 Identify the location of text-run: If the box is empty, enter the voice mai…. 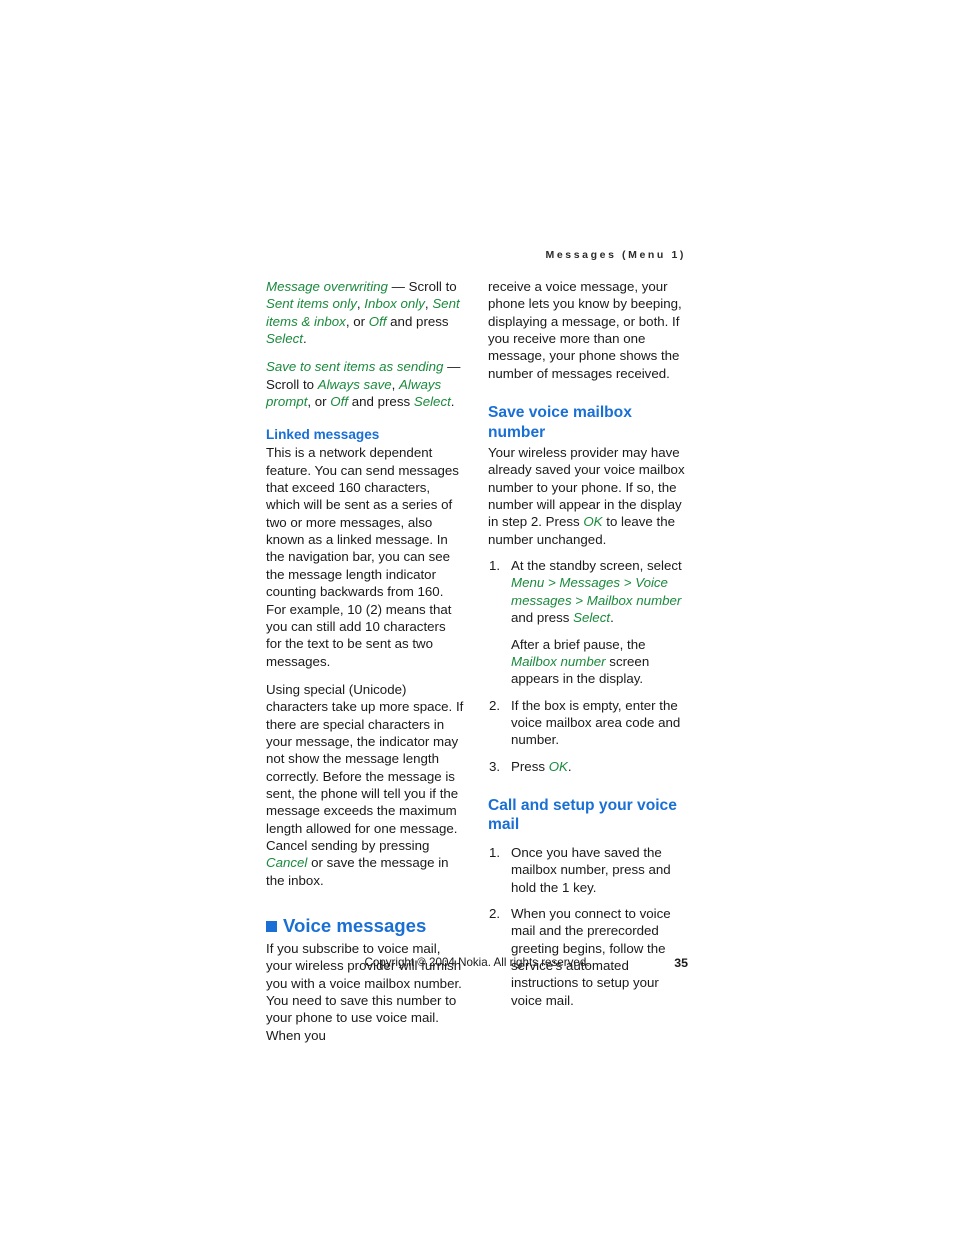
(596, 722).